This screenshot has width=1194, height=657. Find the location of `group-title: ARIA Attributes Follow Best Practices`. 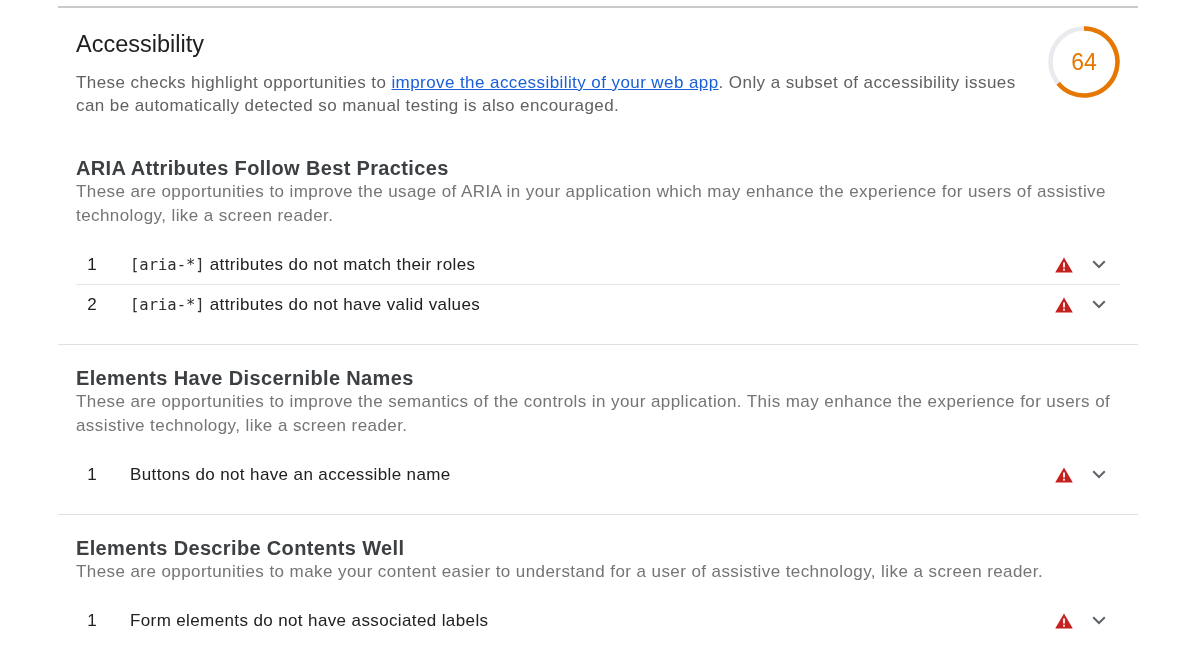

group-title: ARIA Attributes Follow Best Practices is located at coordinates (263, 168).